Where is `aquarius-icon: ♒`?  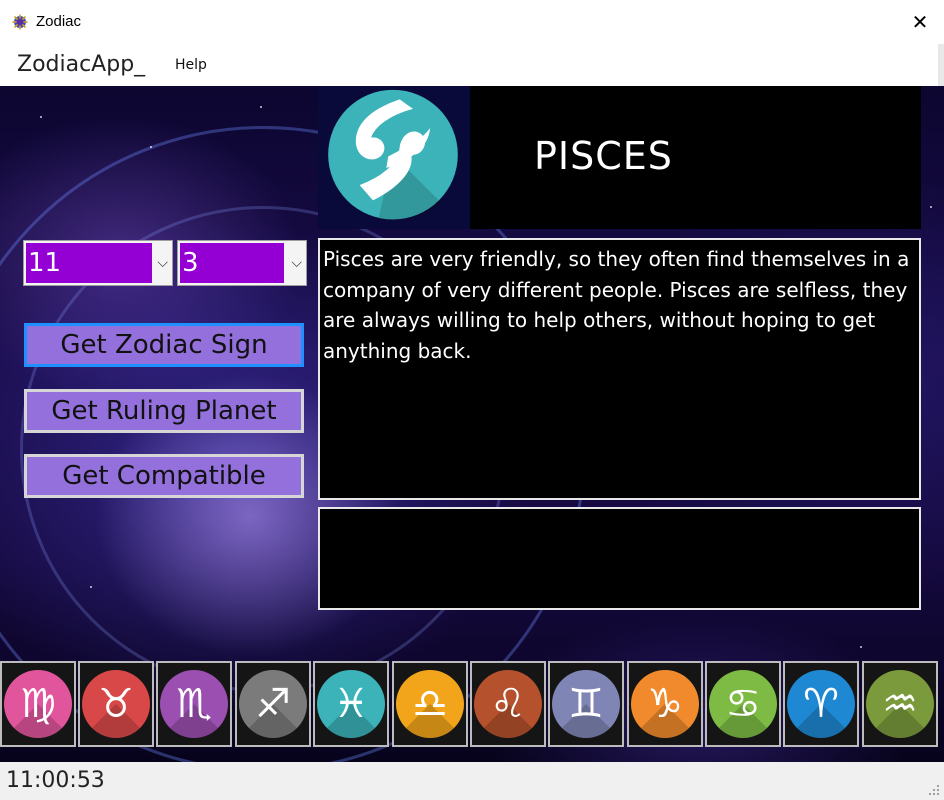
aquarius-icon: ♒ is located at coordinates (900, 704).